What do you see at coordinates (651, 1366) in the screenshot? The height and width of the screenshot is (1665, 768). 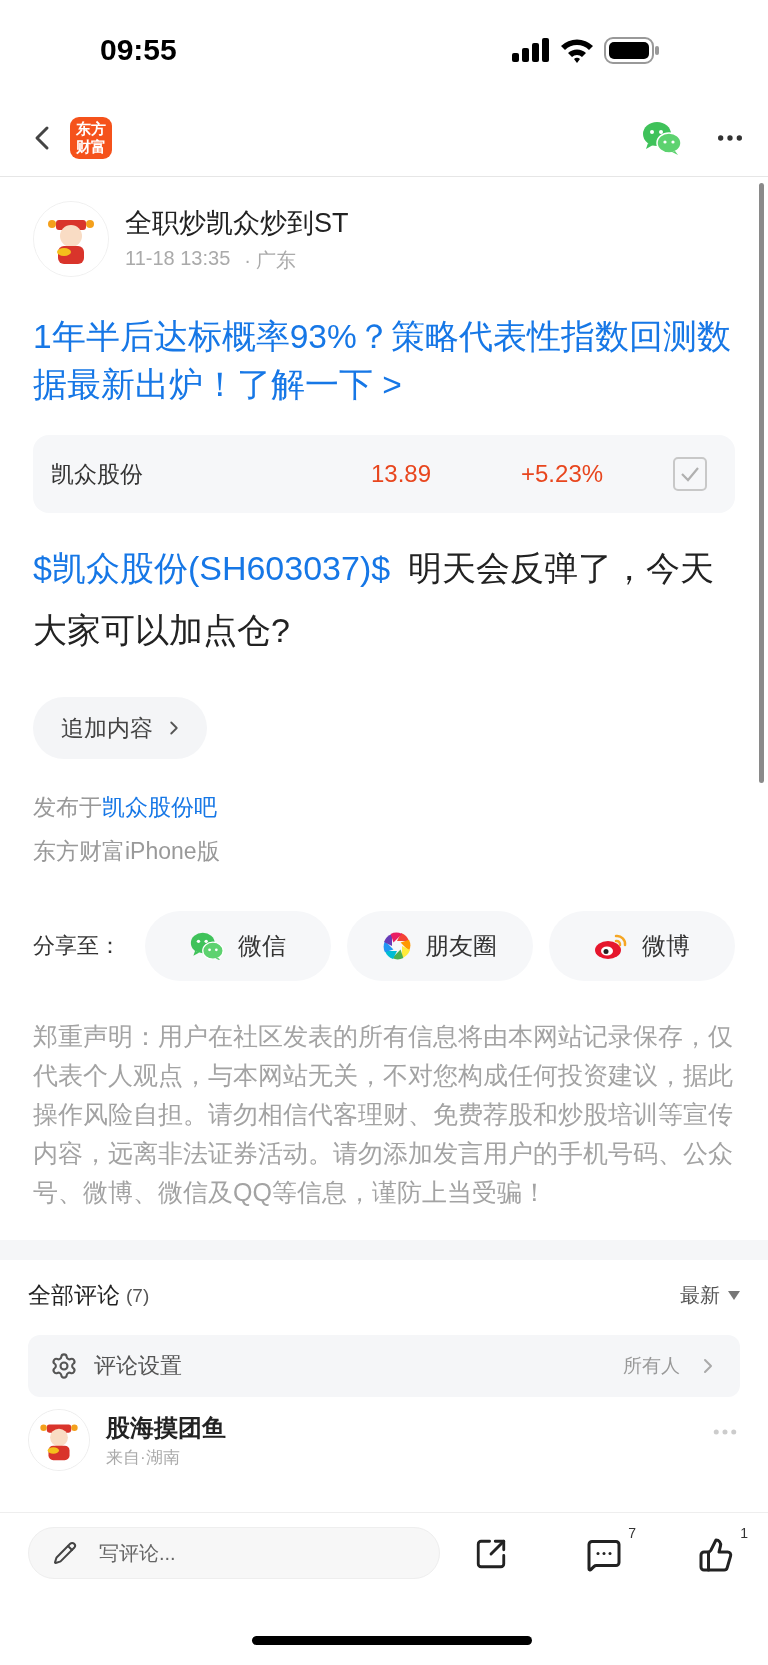 I see `settings-value: 所有人` at bounding box center [651, 1366].